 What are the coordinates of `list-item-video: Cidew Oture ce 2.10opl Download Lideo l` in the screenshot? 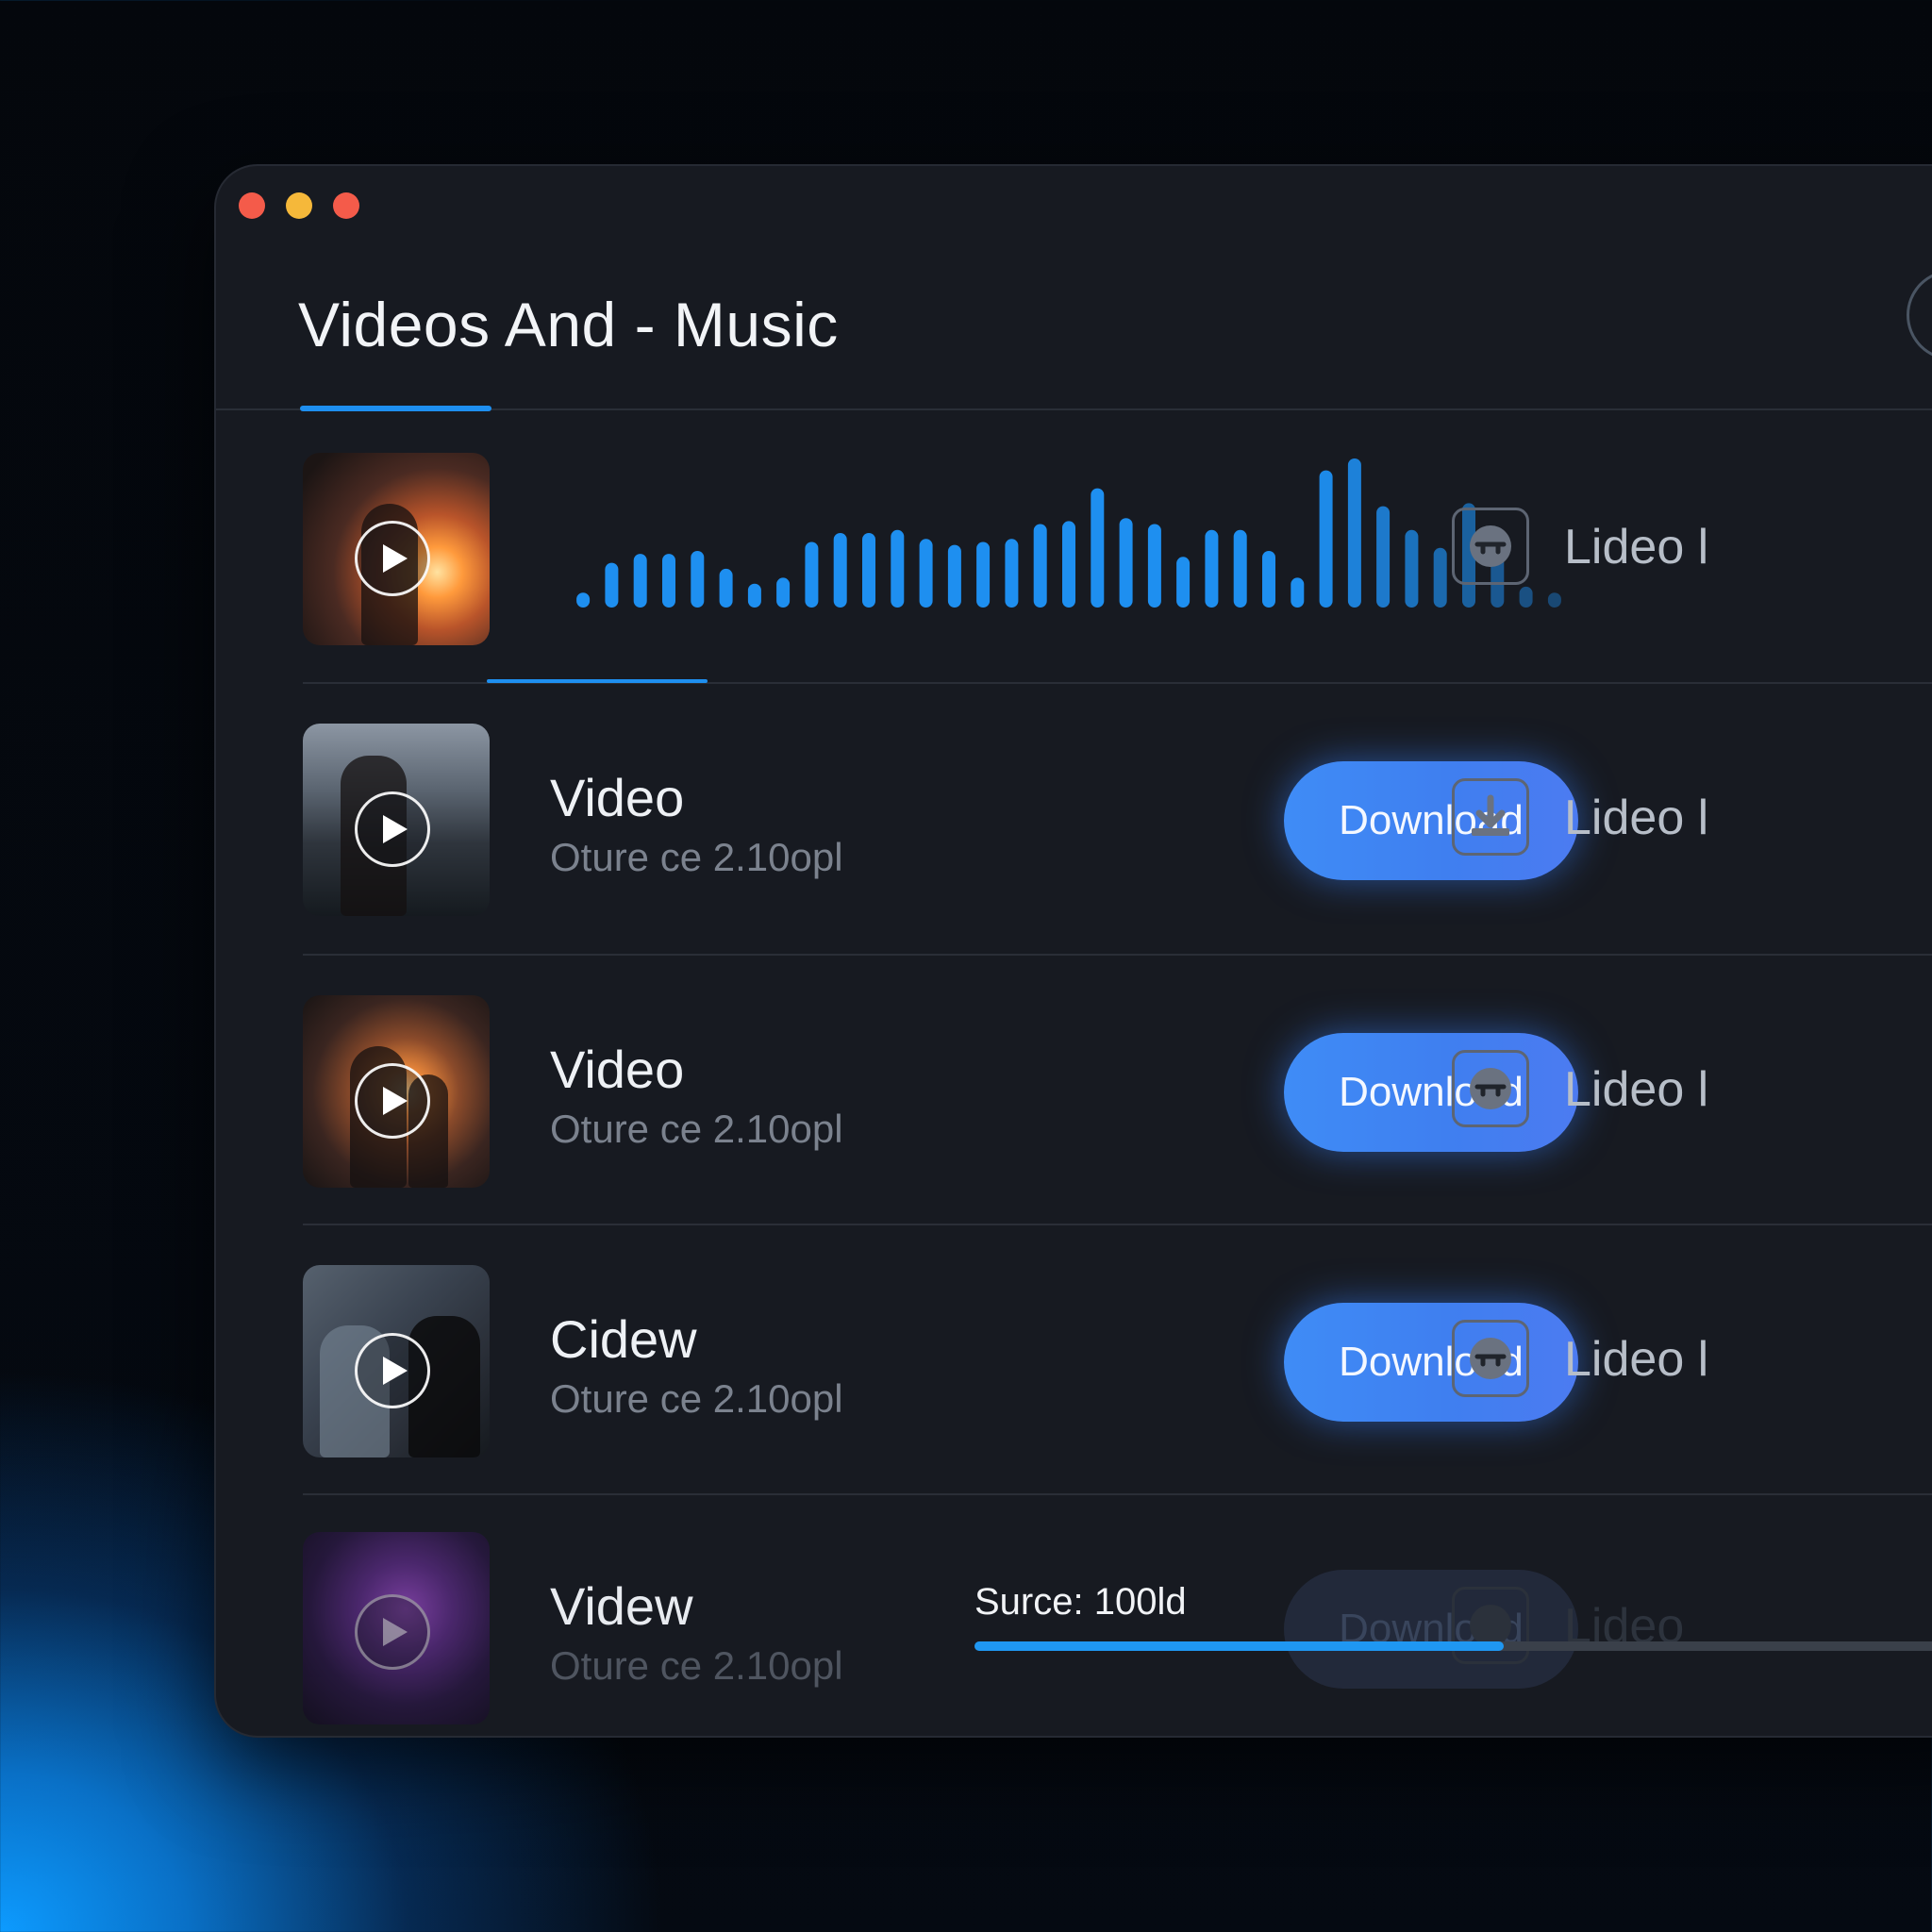 It's located at (1118, 1360).